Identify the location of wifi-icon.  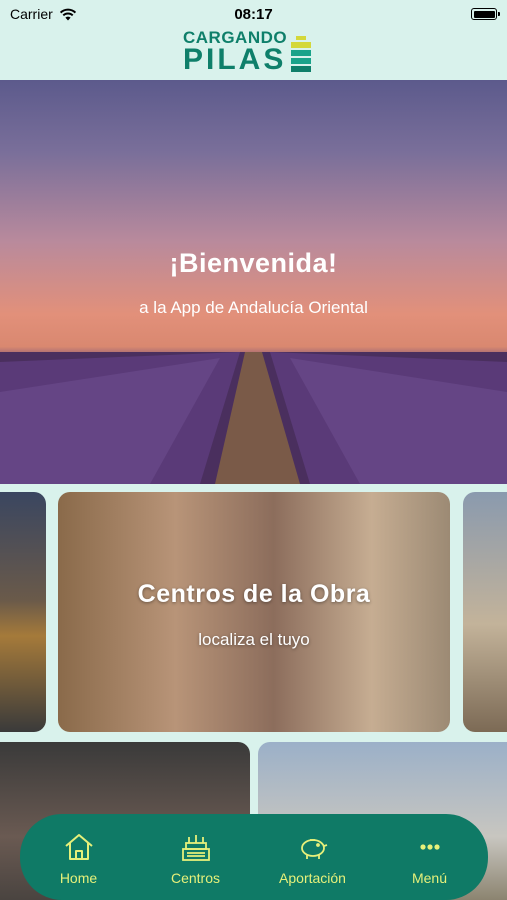
(67, 14).